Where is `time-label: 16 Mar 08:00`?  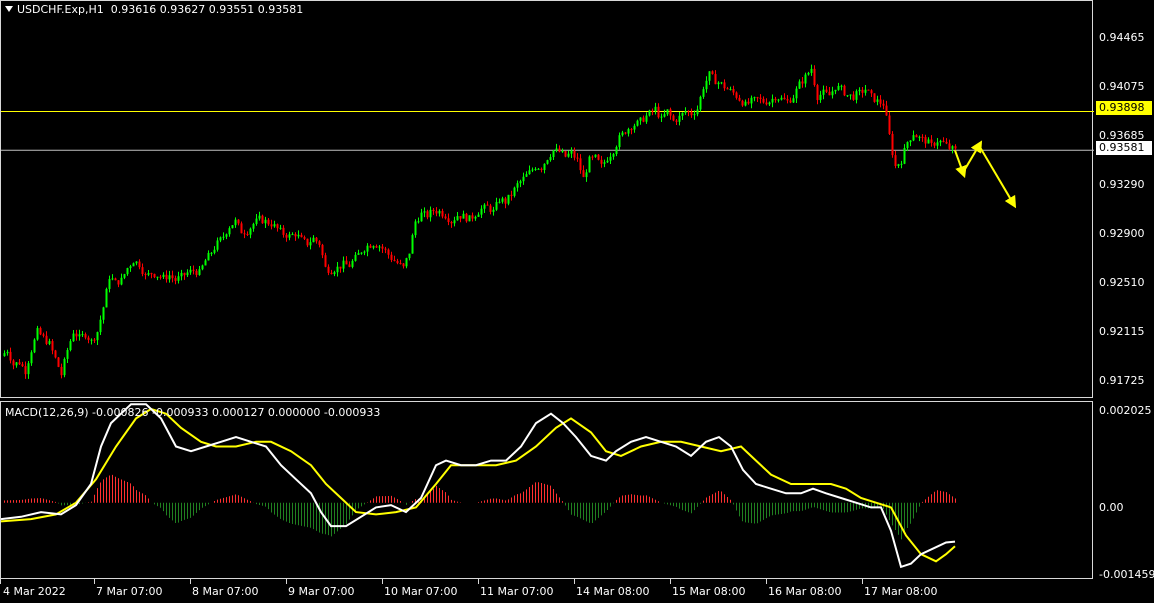 time-label: 16 Mar 08:00 is located at coordinates (805, 591).